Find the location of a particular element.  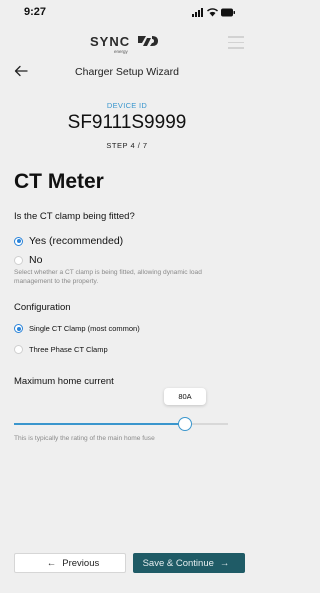

slider-value-tooltip: 80A is located at coordinates (185, 396).